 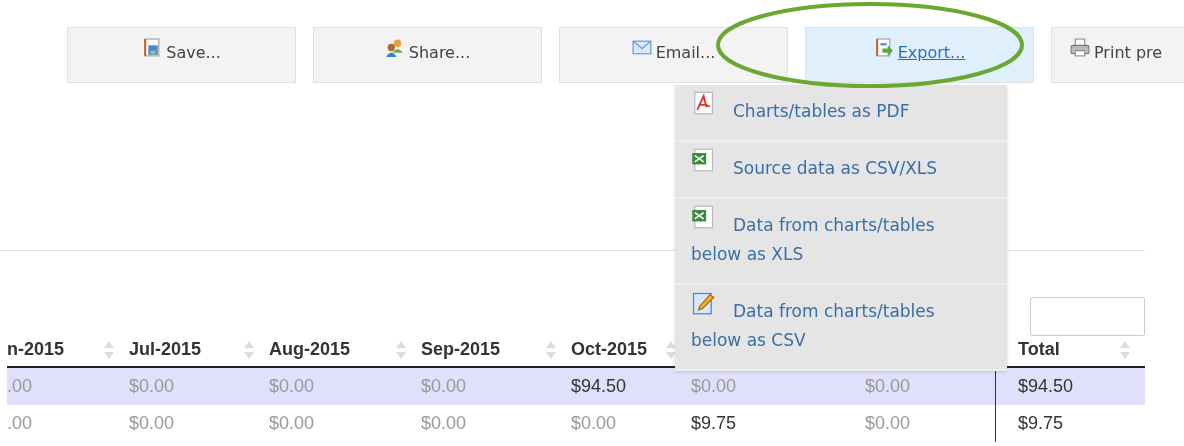 What do you see at coordinates (841, 242) in the screenshot?
I see `menu-item: Data from charts/tables below as XLS` at bounding box center [841, 242].